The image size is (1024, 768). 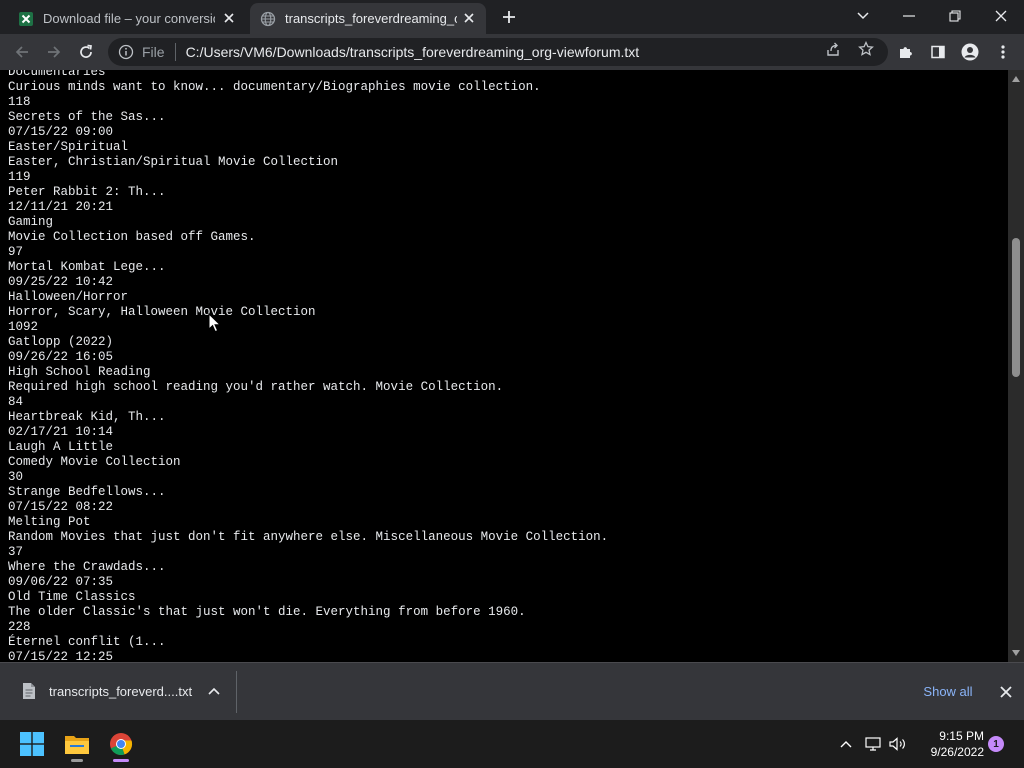 I want to click on reload-icon, so click(x=86, y=51).